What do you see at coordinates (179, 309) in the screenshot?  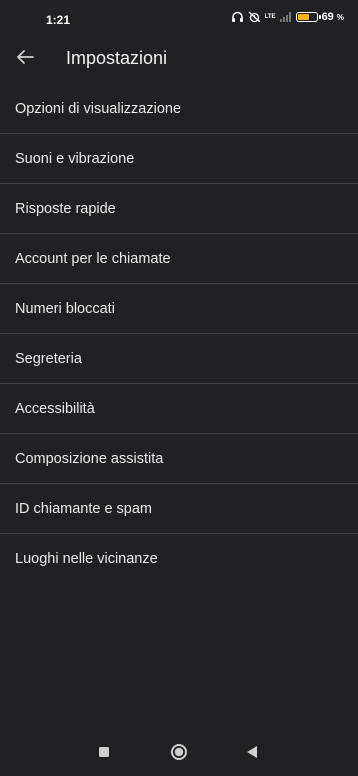 I see `settings-item-blocked-numbers: Numeri bloccati` at bounding box center [179, 309].